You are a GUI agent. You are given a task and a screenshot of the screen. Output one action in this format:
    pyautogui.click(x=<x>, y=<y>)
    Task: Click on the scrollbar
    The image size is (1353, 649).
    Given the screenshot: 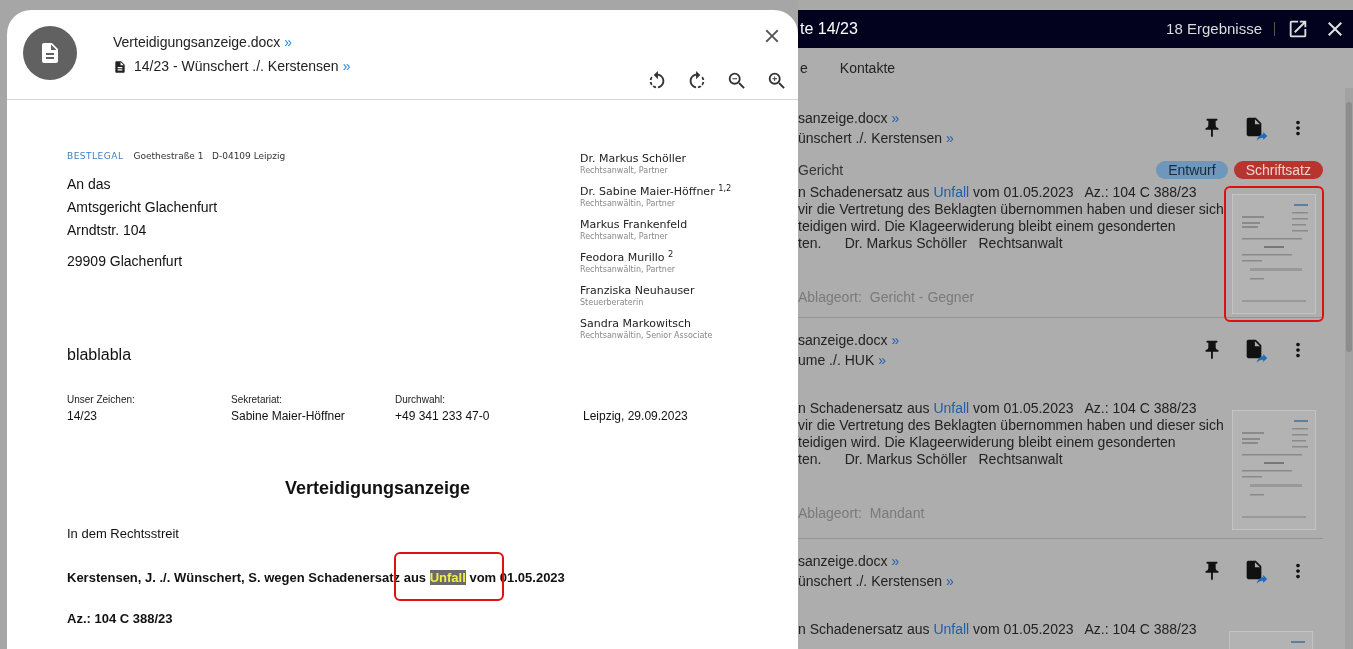 What is the action you would take?
    pyautogui.click(x=1349, y=368)
    